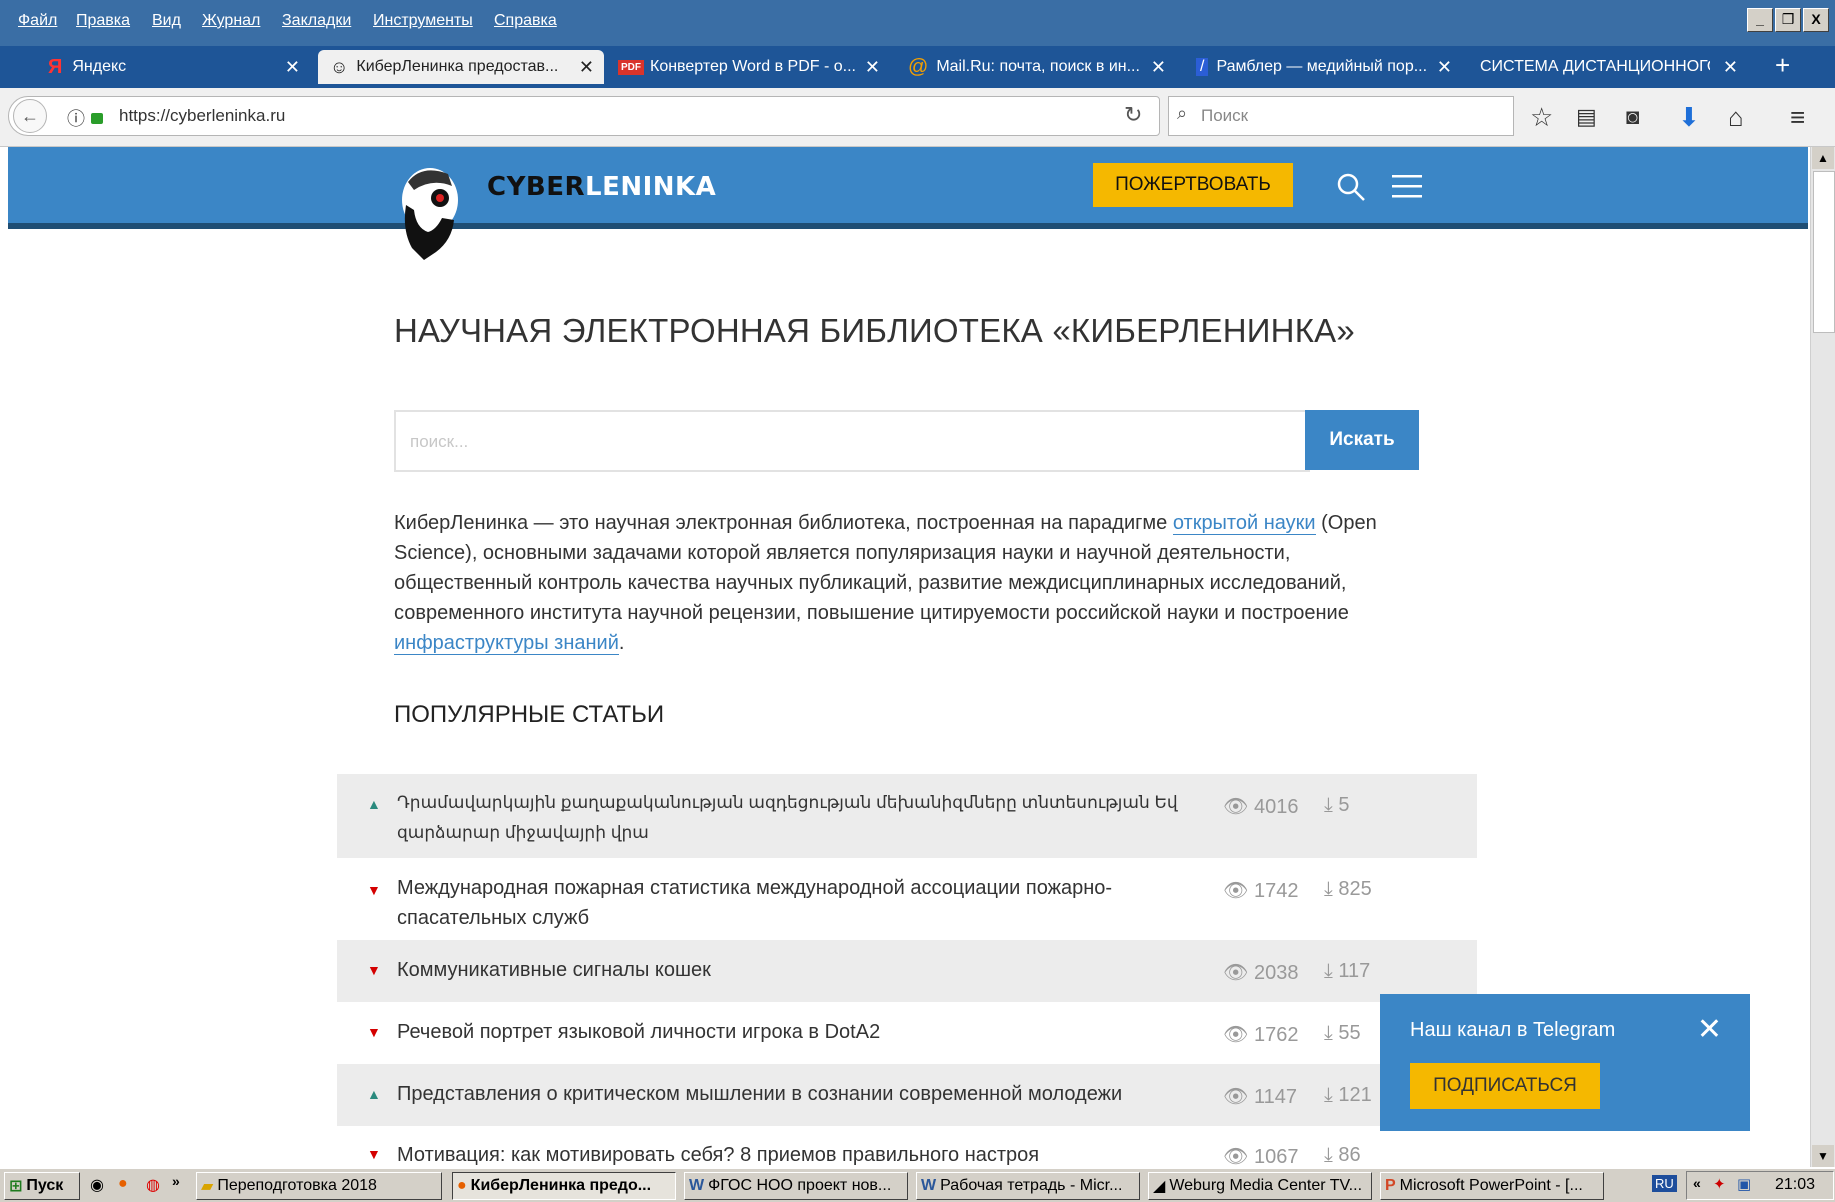  I want to click on start-button: ⊞ Пуск, so click(42, 1186).